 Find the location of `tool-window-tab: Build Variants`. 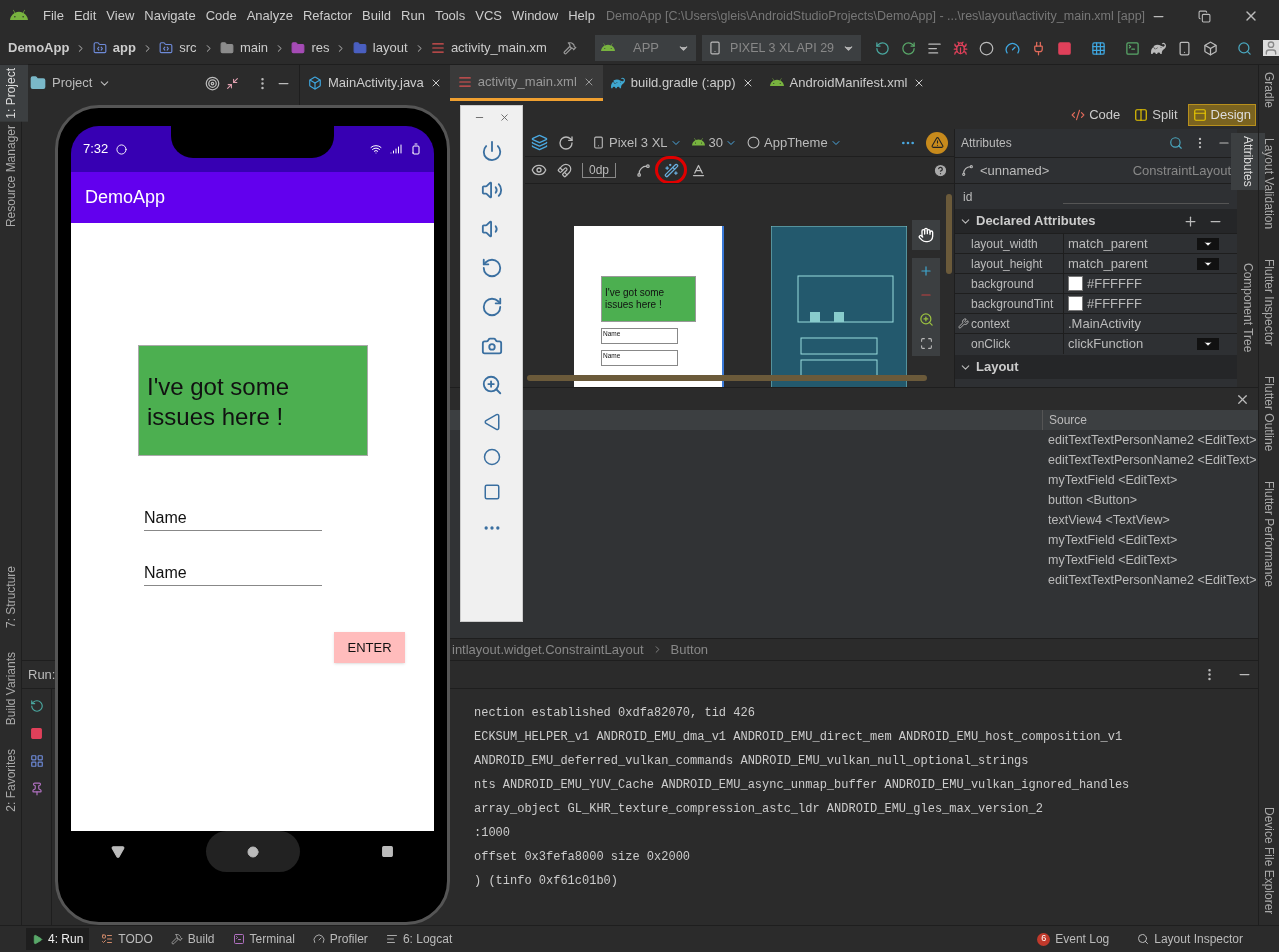

tool-window-tab: Build Variants is located at coordinates (14, 689).